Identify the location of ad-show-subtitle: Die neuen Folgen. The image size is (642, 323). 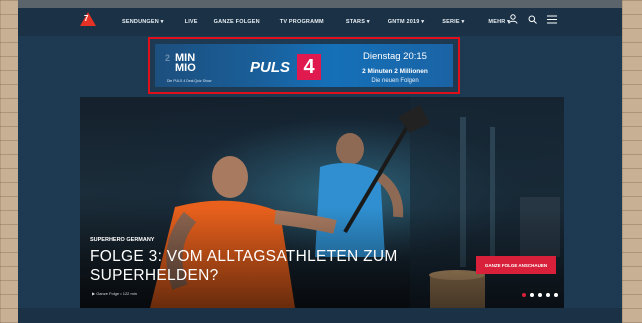
(395, 81).